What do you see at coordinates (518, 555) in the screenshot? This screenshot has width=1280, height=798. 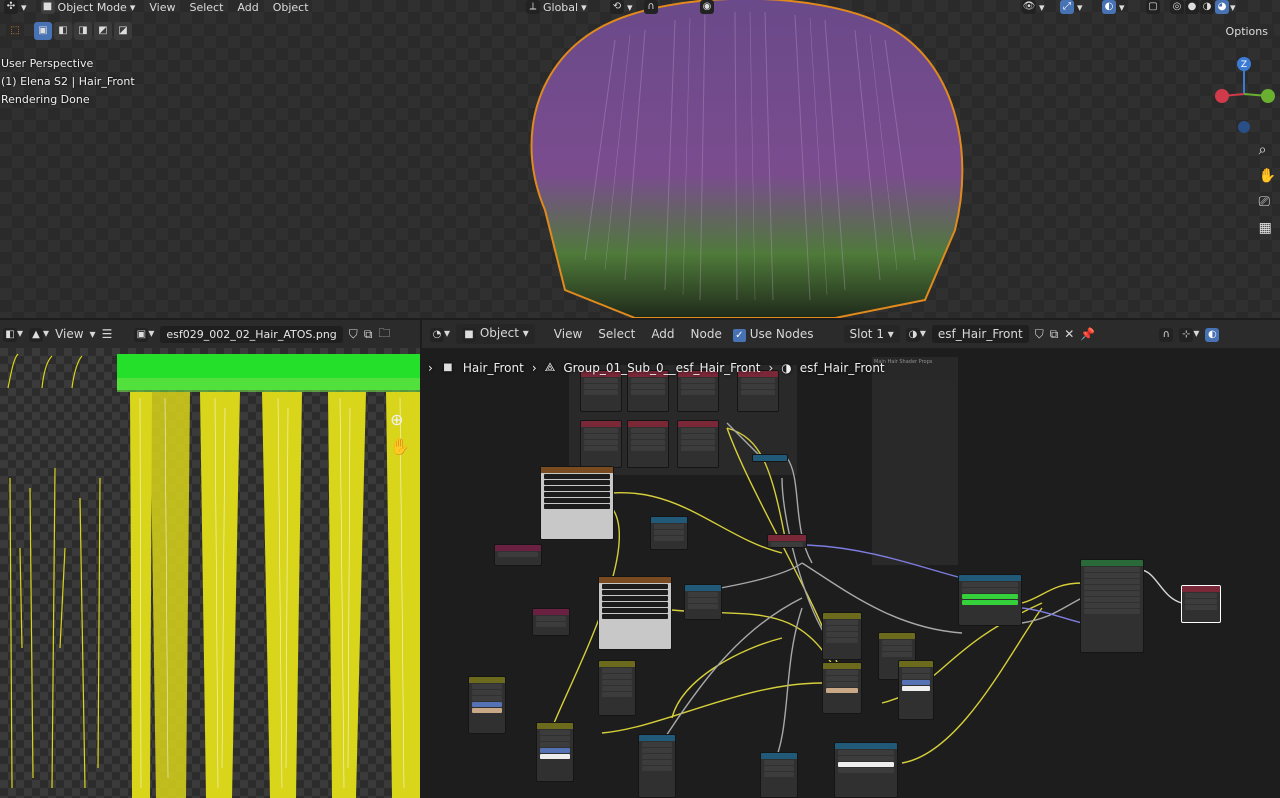 I see `node-uv-map` at bounding box center [518, 555].